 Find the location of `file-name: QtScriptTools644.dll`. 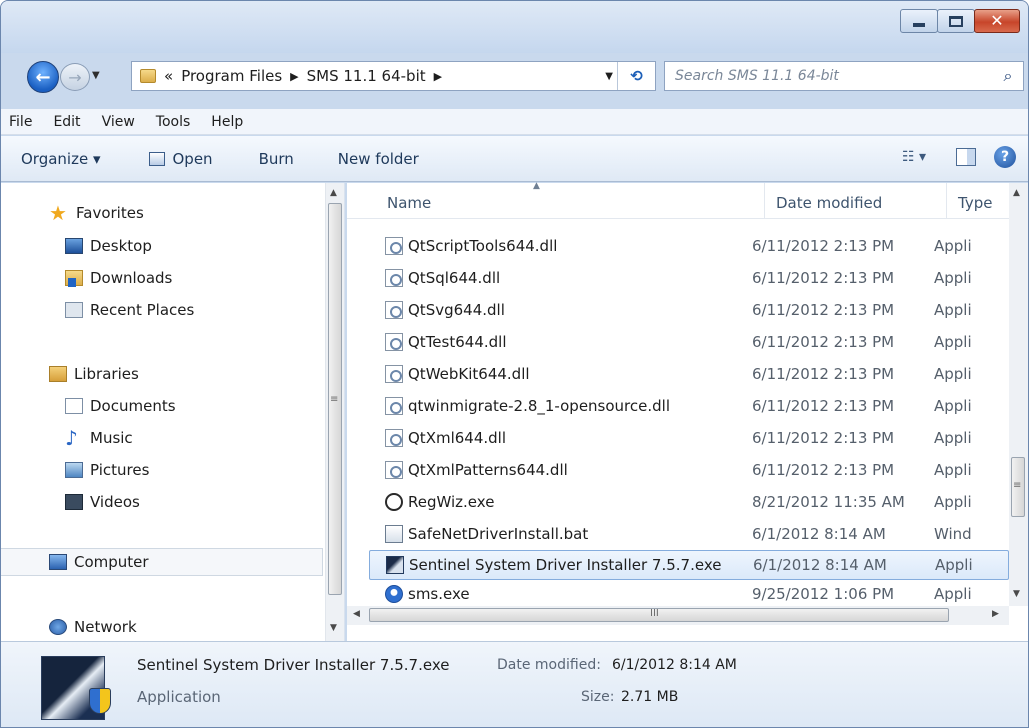

file-name: QtScriptTools644.dll is located at coordinates (483, 246).